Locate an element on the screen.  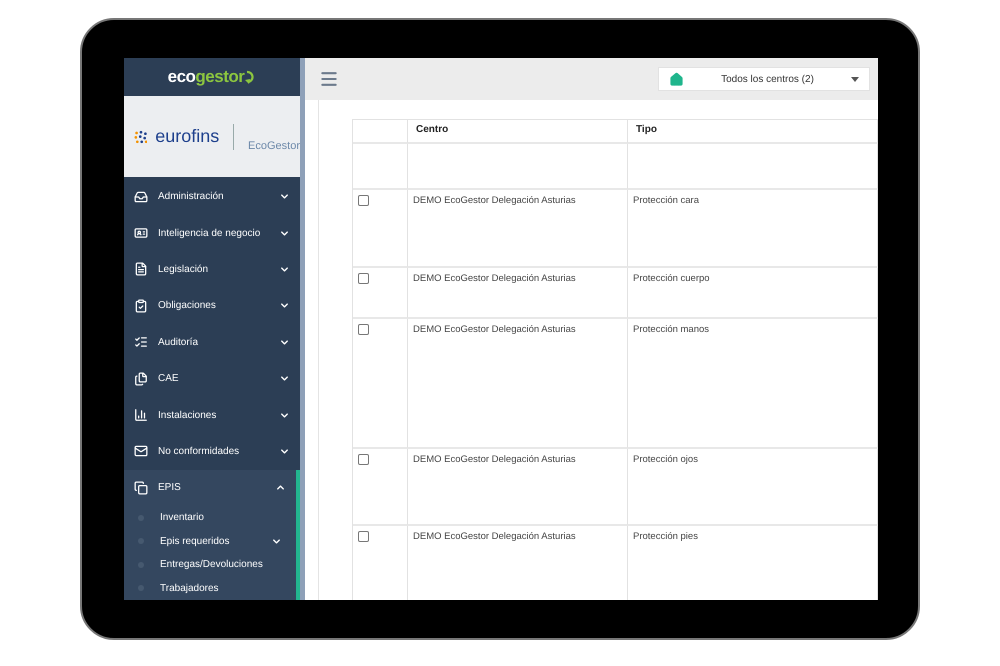
table-cell: Protección manos is located at coordinates (753, 384).